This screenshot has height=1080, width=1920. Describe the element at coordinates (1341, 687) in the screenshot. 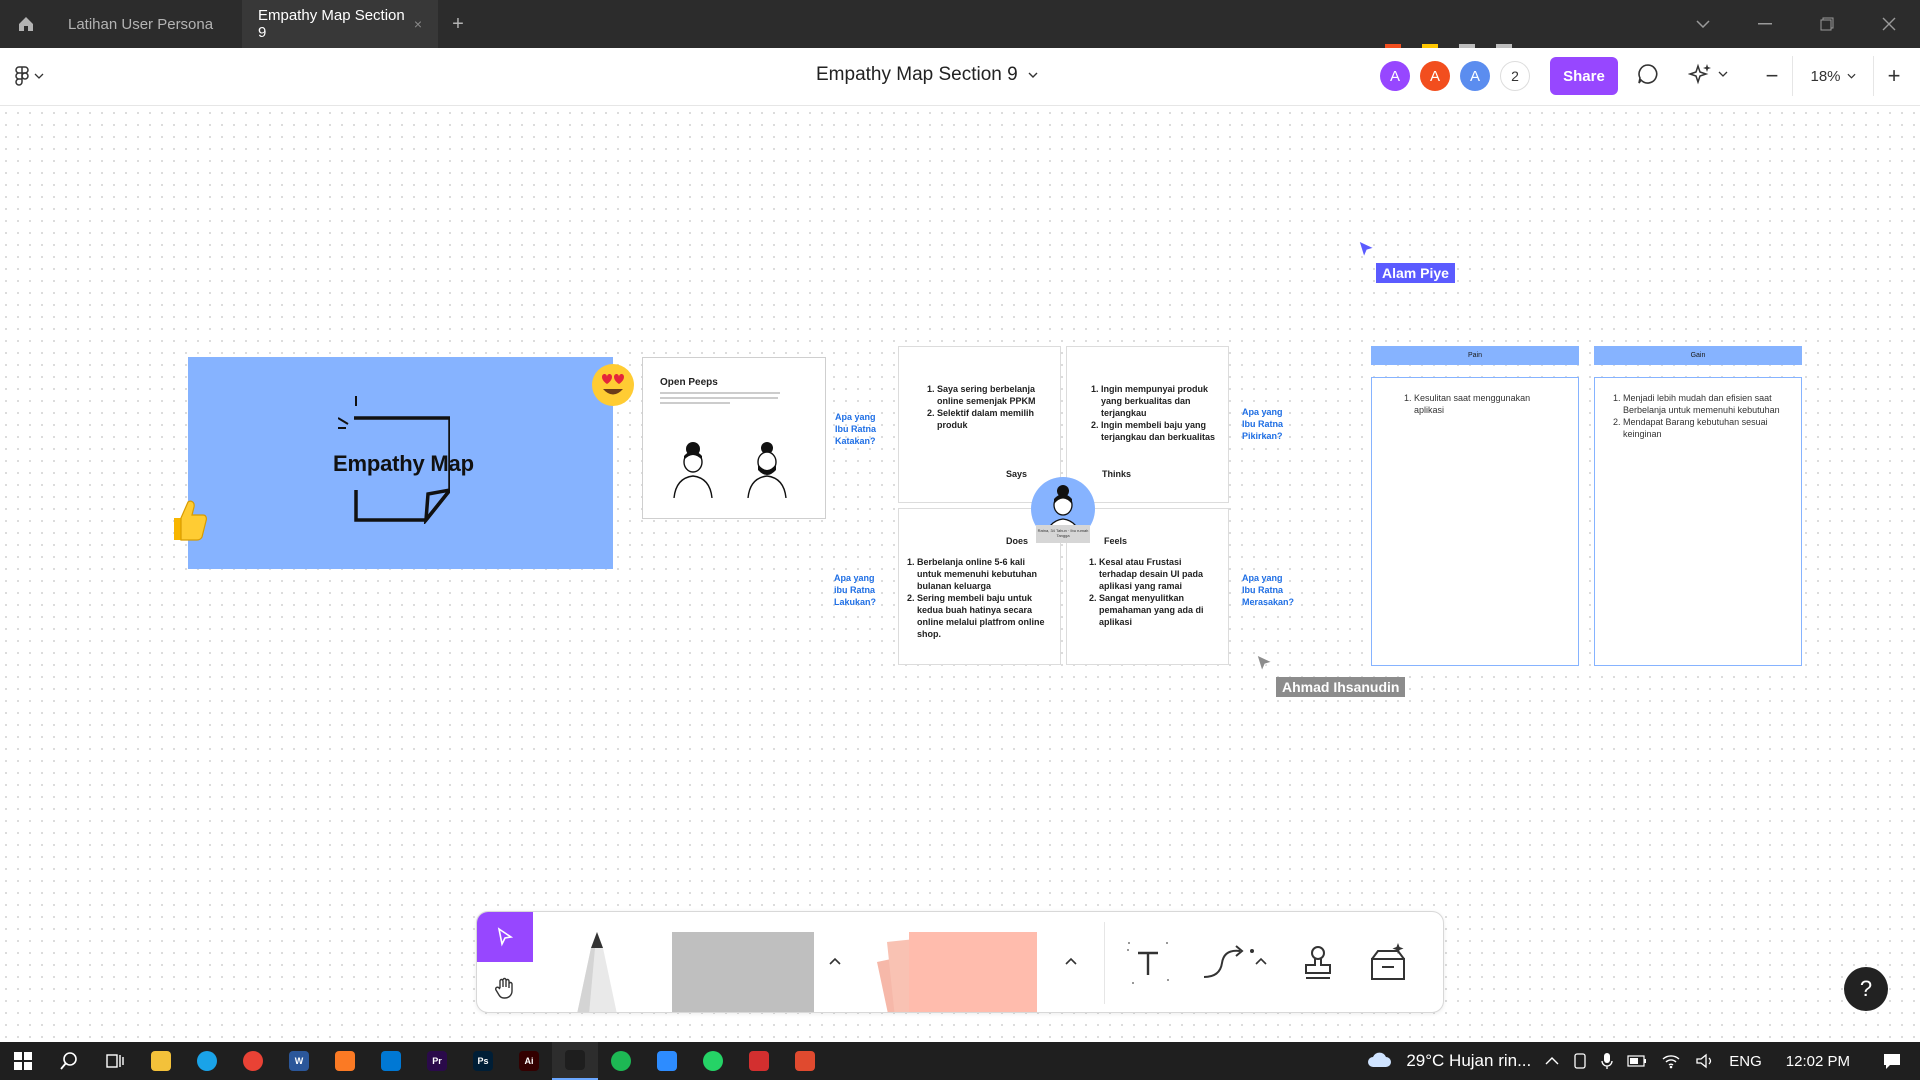

I see `cursor-label-ahmad-ihsanudin: Ahmad Ihsanudin` at that location.